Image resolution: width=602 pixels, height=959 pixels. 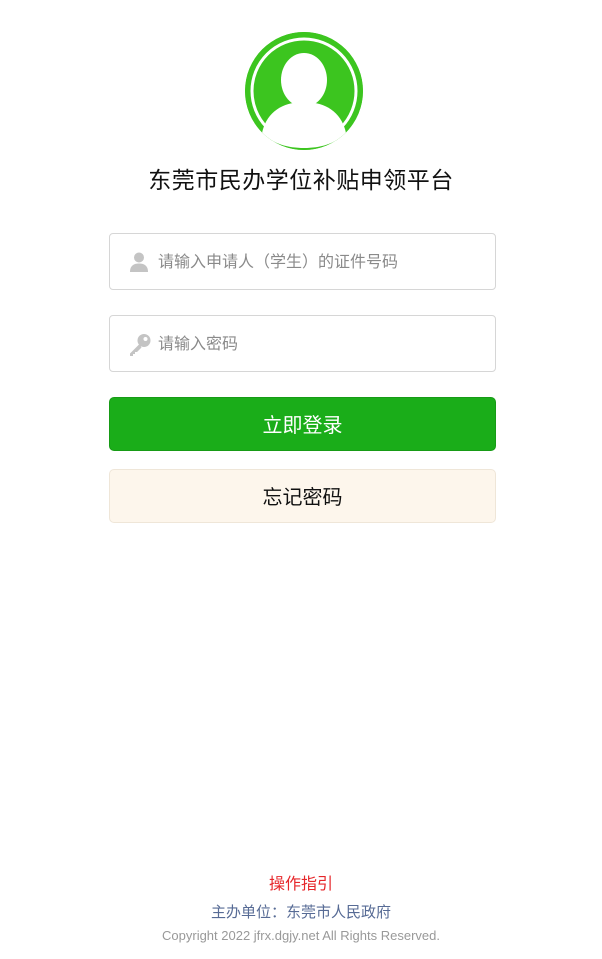 What do you see at coordinates (320, 343) in the screenshot?
I see `password-input` at bounding box center [320, 343].